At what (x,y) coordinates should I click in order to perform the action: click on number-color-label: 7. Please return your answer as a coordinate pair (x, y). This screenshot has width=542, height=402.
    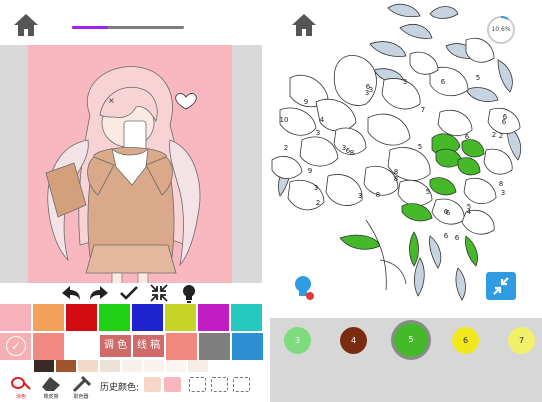
    Looking at the image, I should click on (521, 340).